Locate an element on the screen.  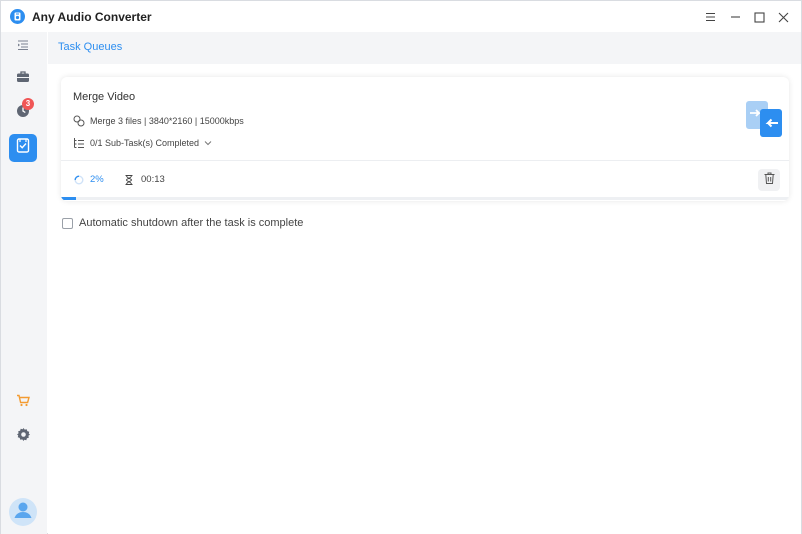
cart-icon is located at coordinates (23, 403).